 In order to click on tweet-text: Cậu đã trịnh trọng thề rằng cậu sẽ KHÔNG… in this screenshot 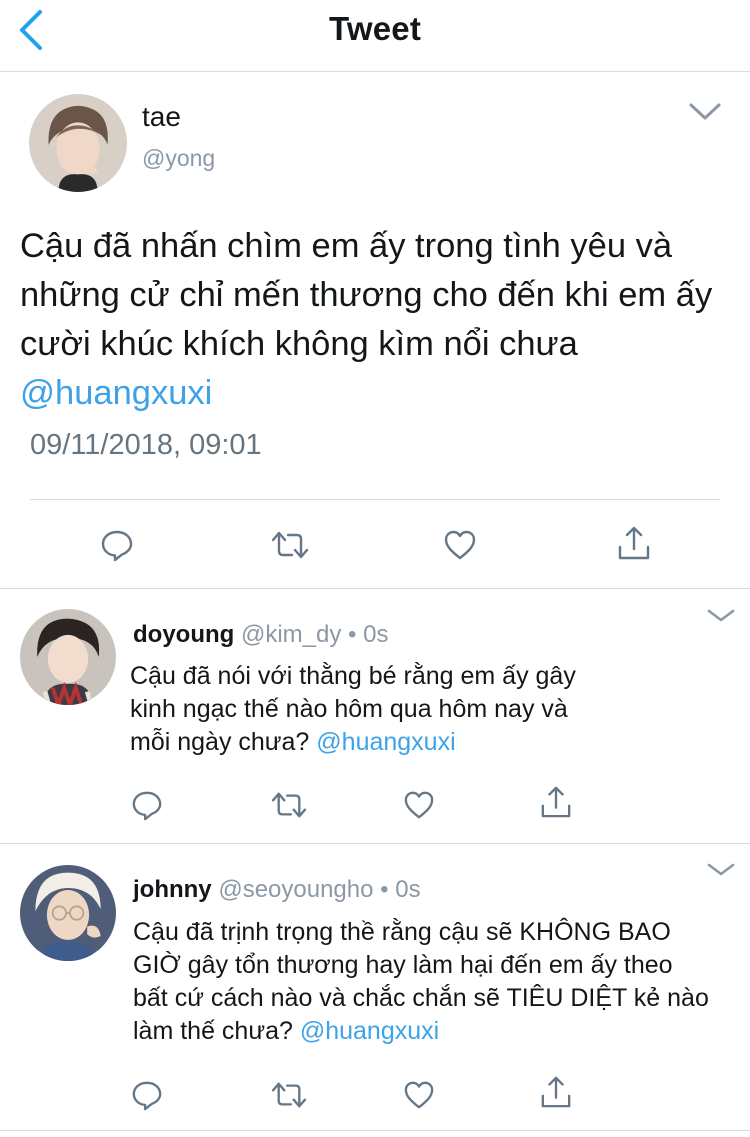, I will do `click(423, 982)`.